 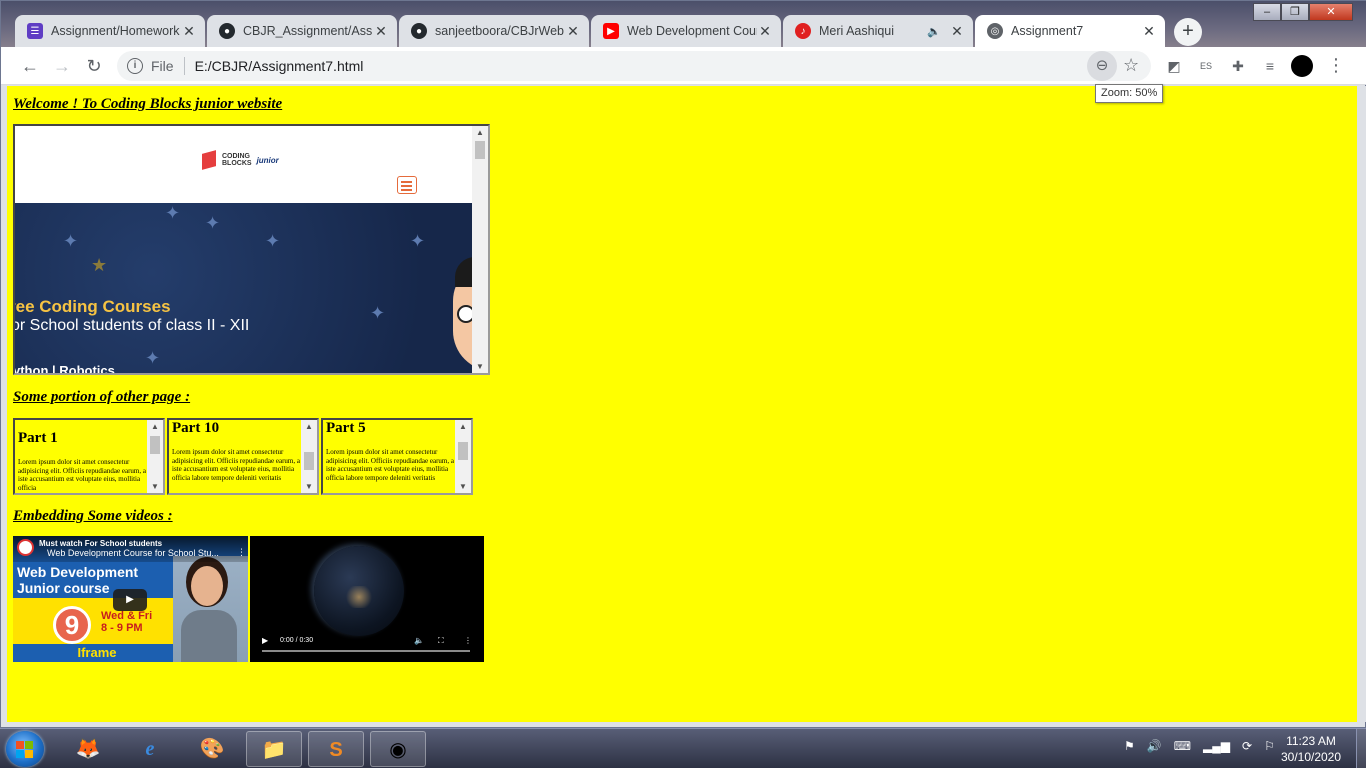 What do you see at coordinates (634, 66) in the screenshot?
I see `address-bar: i File E:/CBJR/Assignment7.html` at bounding box center [634, 66].